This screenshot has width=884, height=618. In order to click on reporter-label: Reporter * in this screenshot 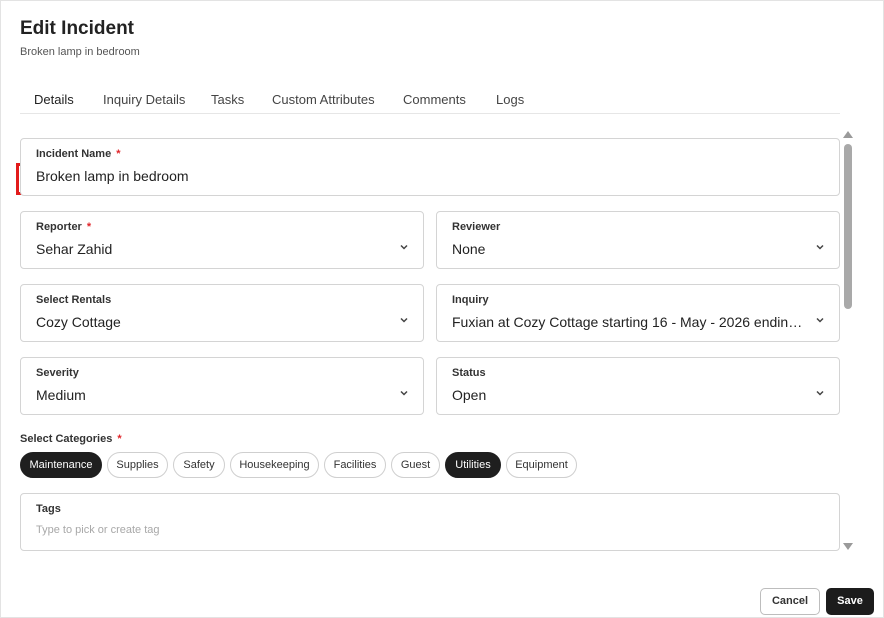, I will do `click(64, 227)`.